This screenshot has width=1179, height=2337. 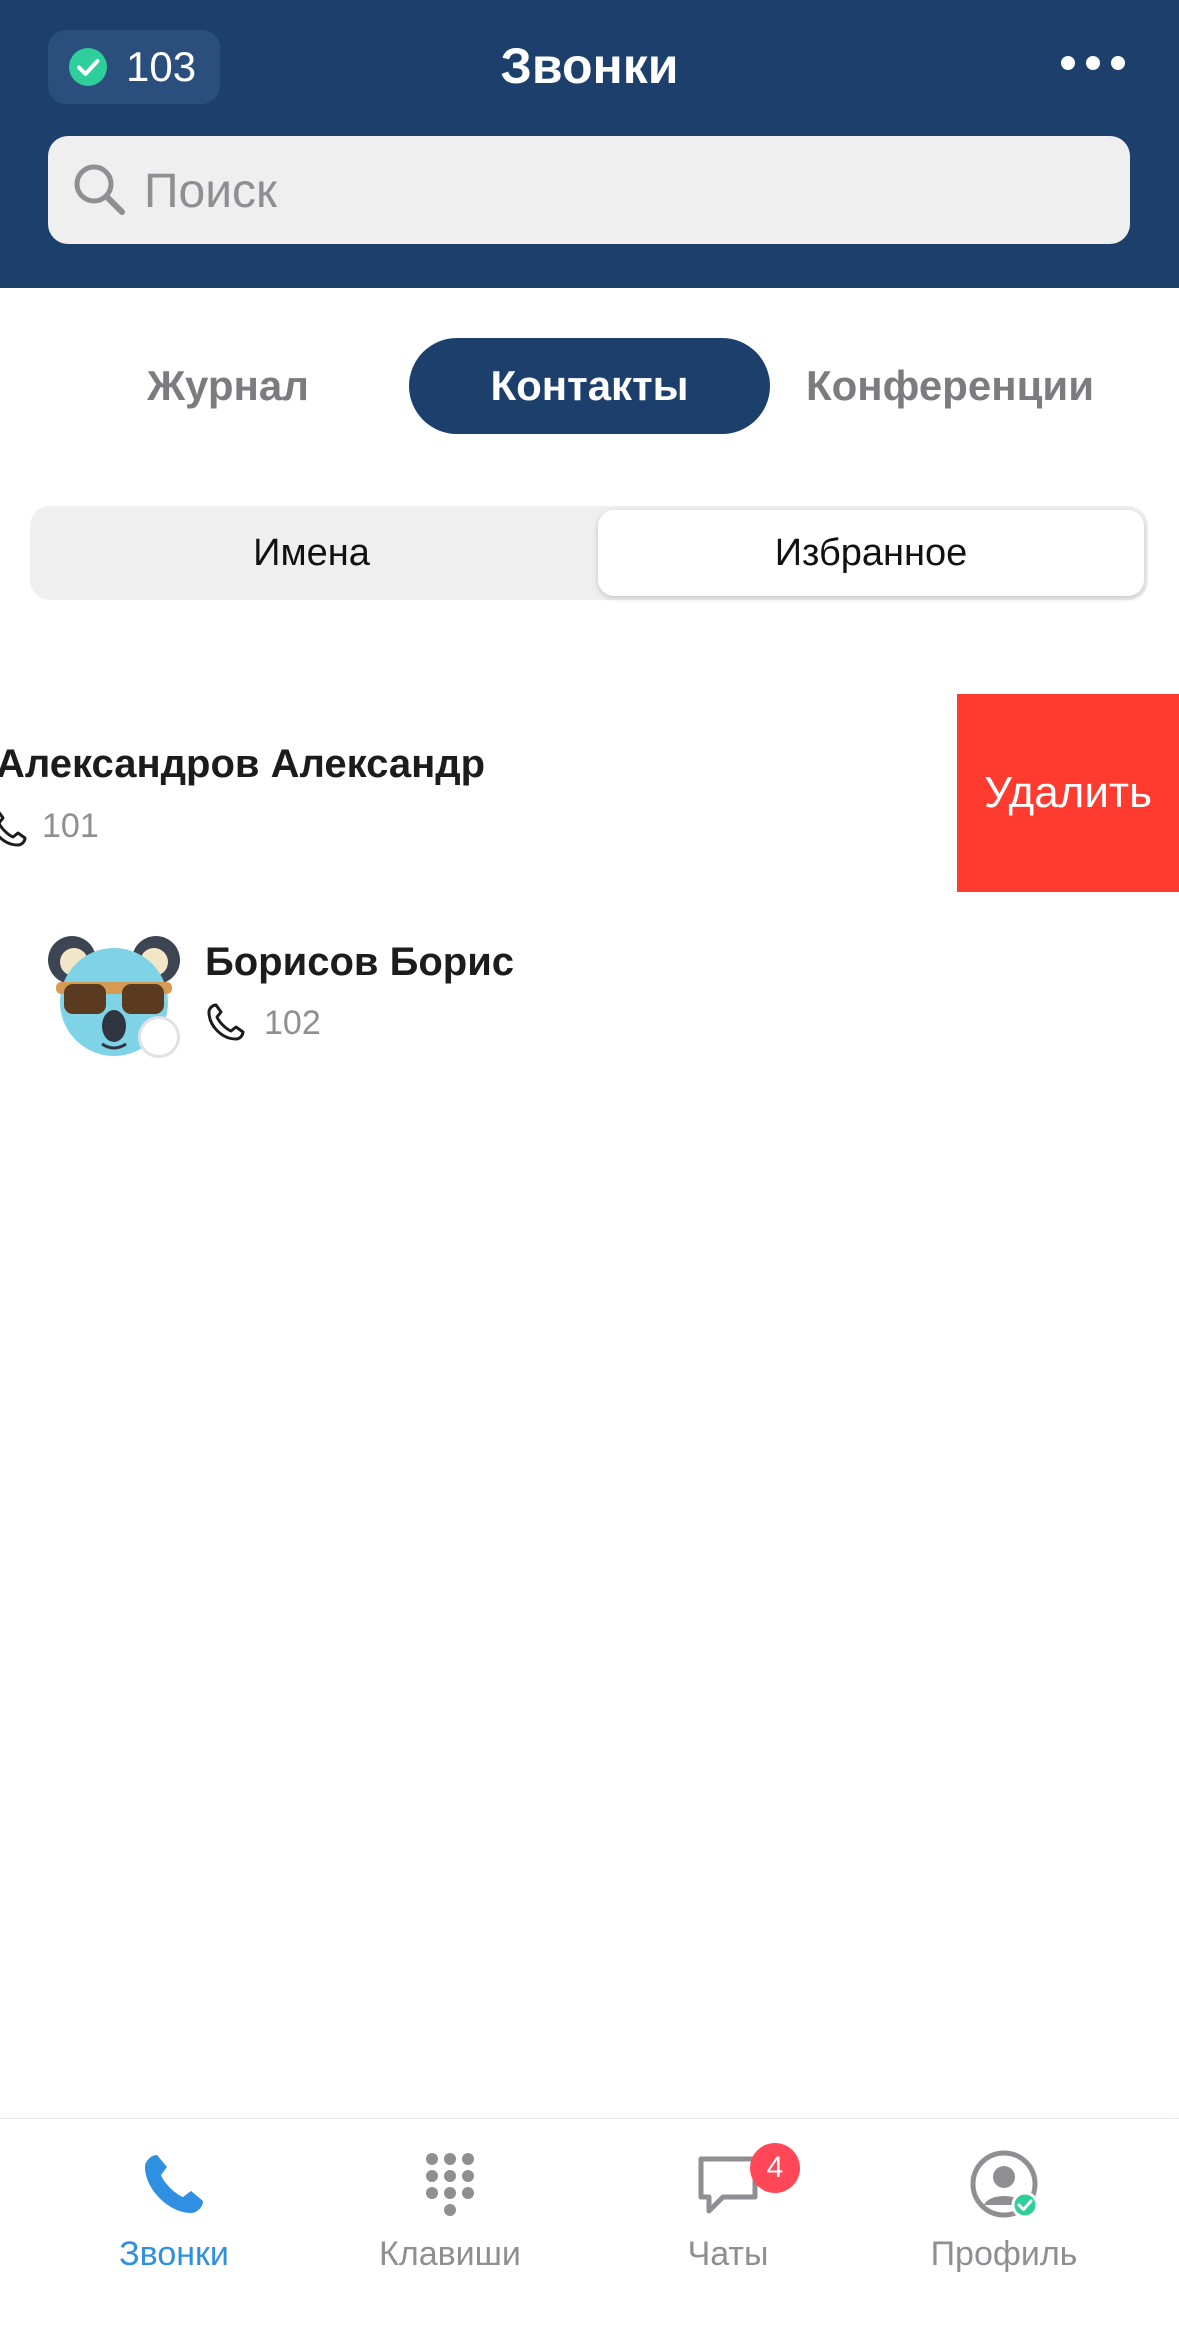 I want to click on keypad-icon, so click(x=450, y=2184).